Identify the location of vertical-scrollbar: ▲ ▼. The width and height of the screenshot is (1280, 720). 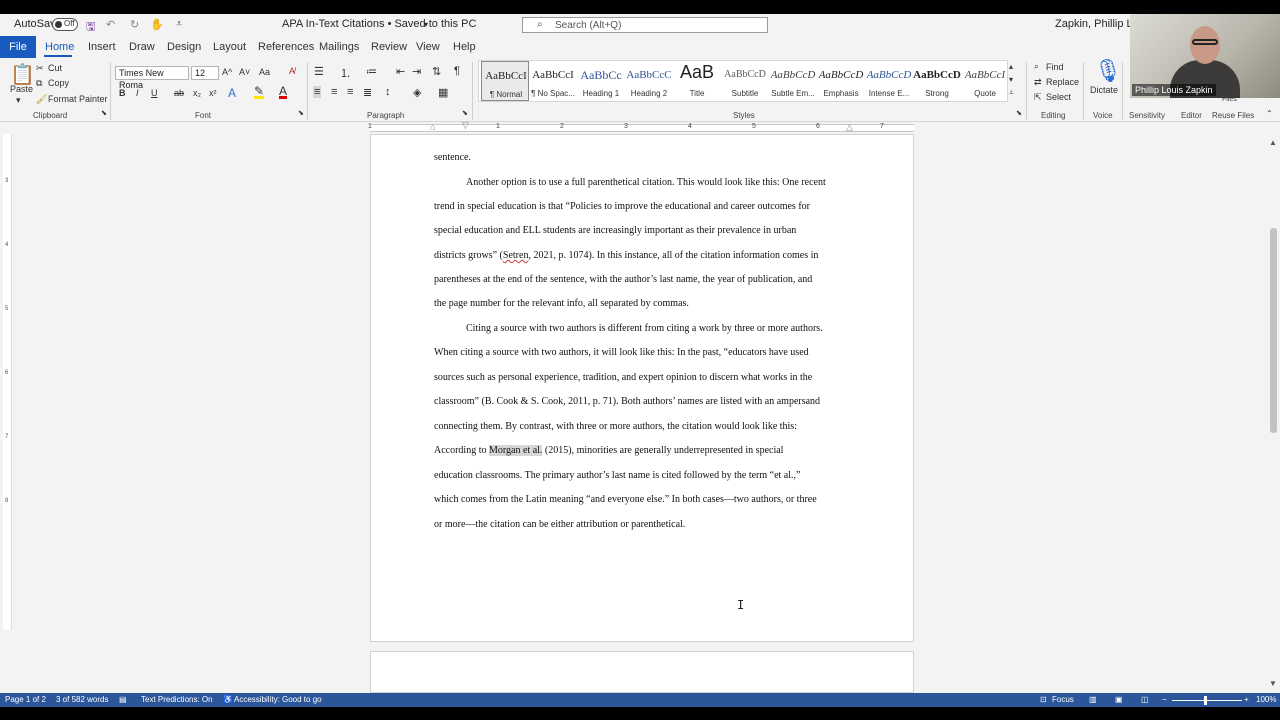
(1273, 413).